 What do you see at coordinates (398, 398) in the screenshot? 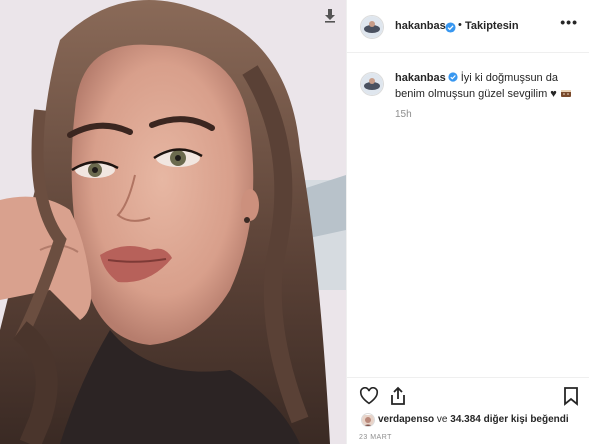
I see `share-icon` at bounding box center [398, 398].